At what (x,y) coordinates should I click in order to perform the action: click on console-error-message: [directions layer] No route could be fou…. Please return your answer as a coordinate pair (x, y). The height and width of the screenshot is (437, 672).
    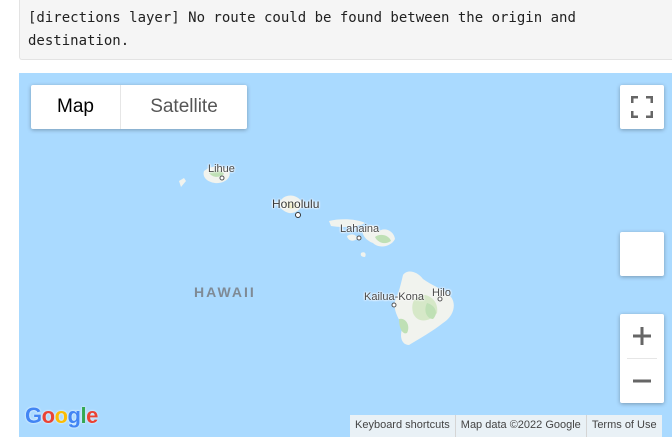
    Looking at the image, I should click on (345, 30).